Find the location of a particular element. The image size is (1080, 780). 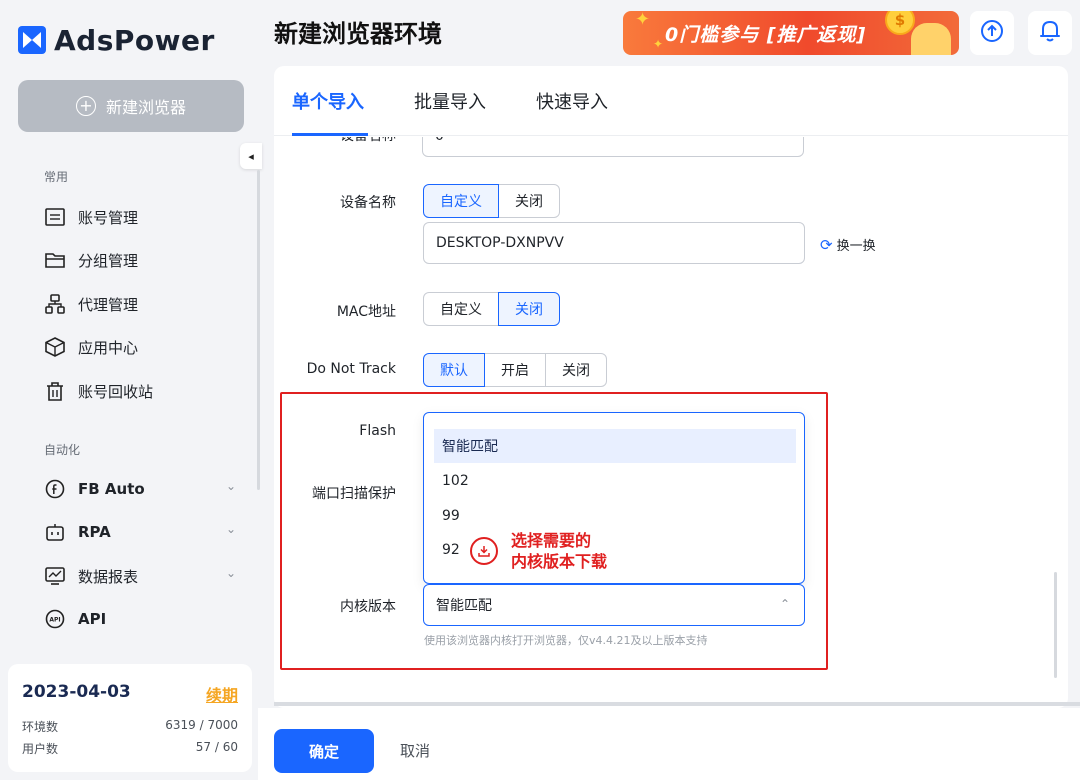

api-icon: API is located at coordinates (55, 619).